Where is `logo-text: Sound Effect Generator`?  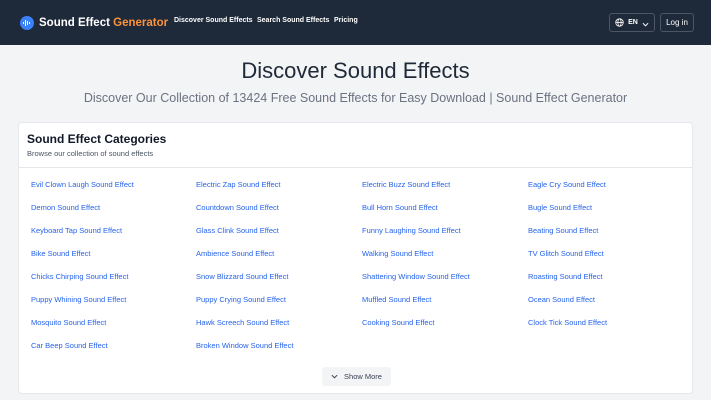
logo-text: Sound Effect Generator is located at coordinates (103, 23).